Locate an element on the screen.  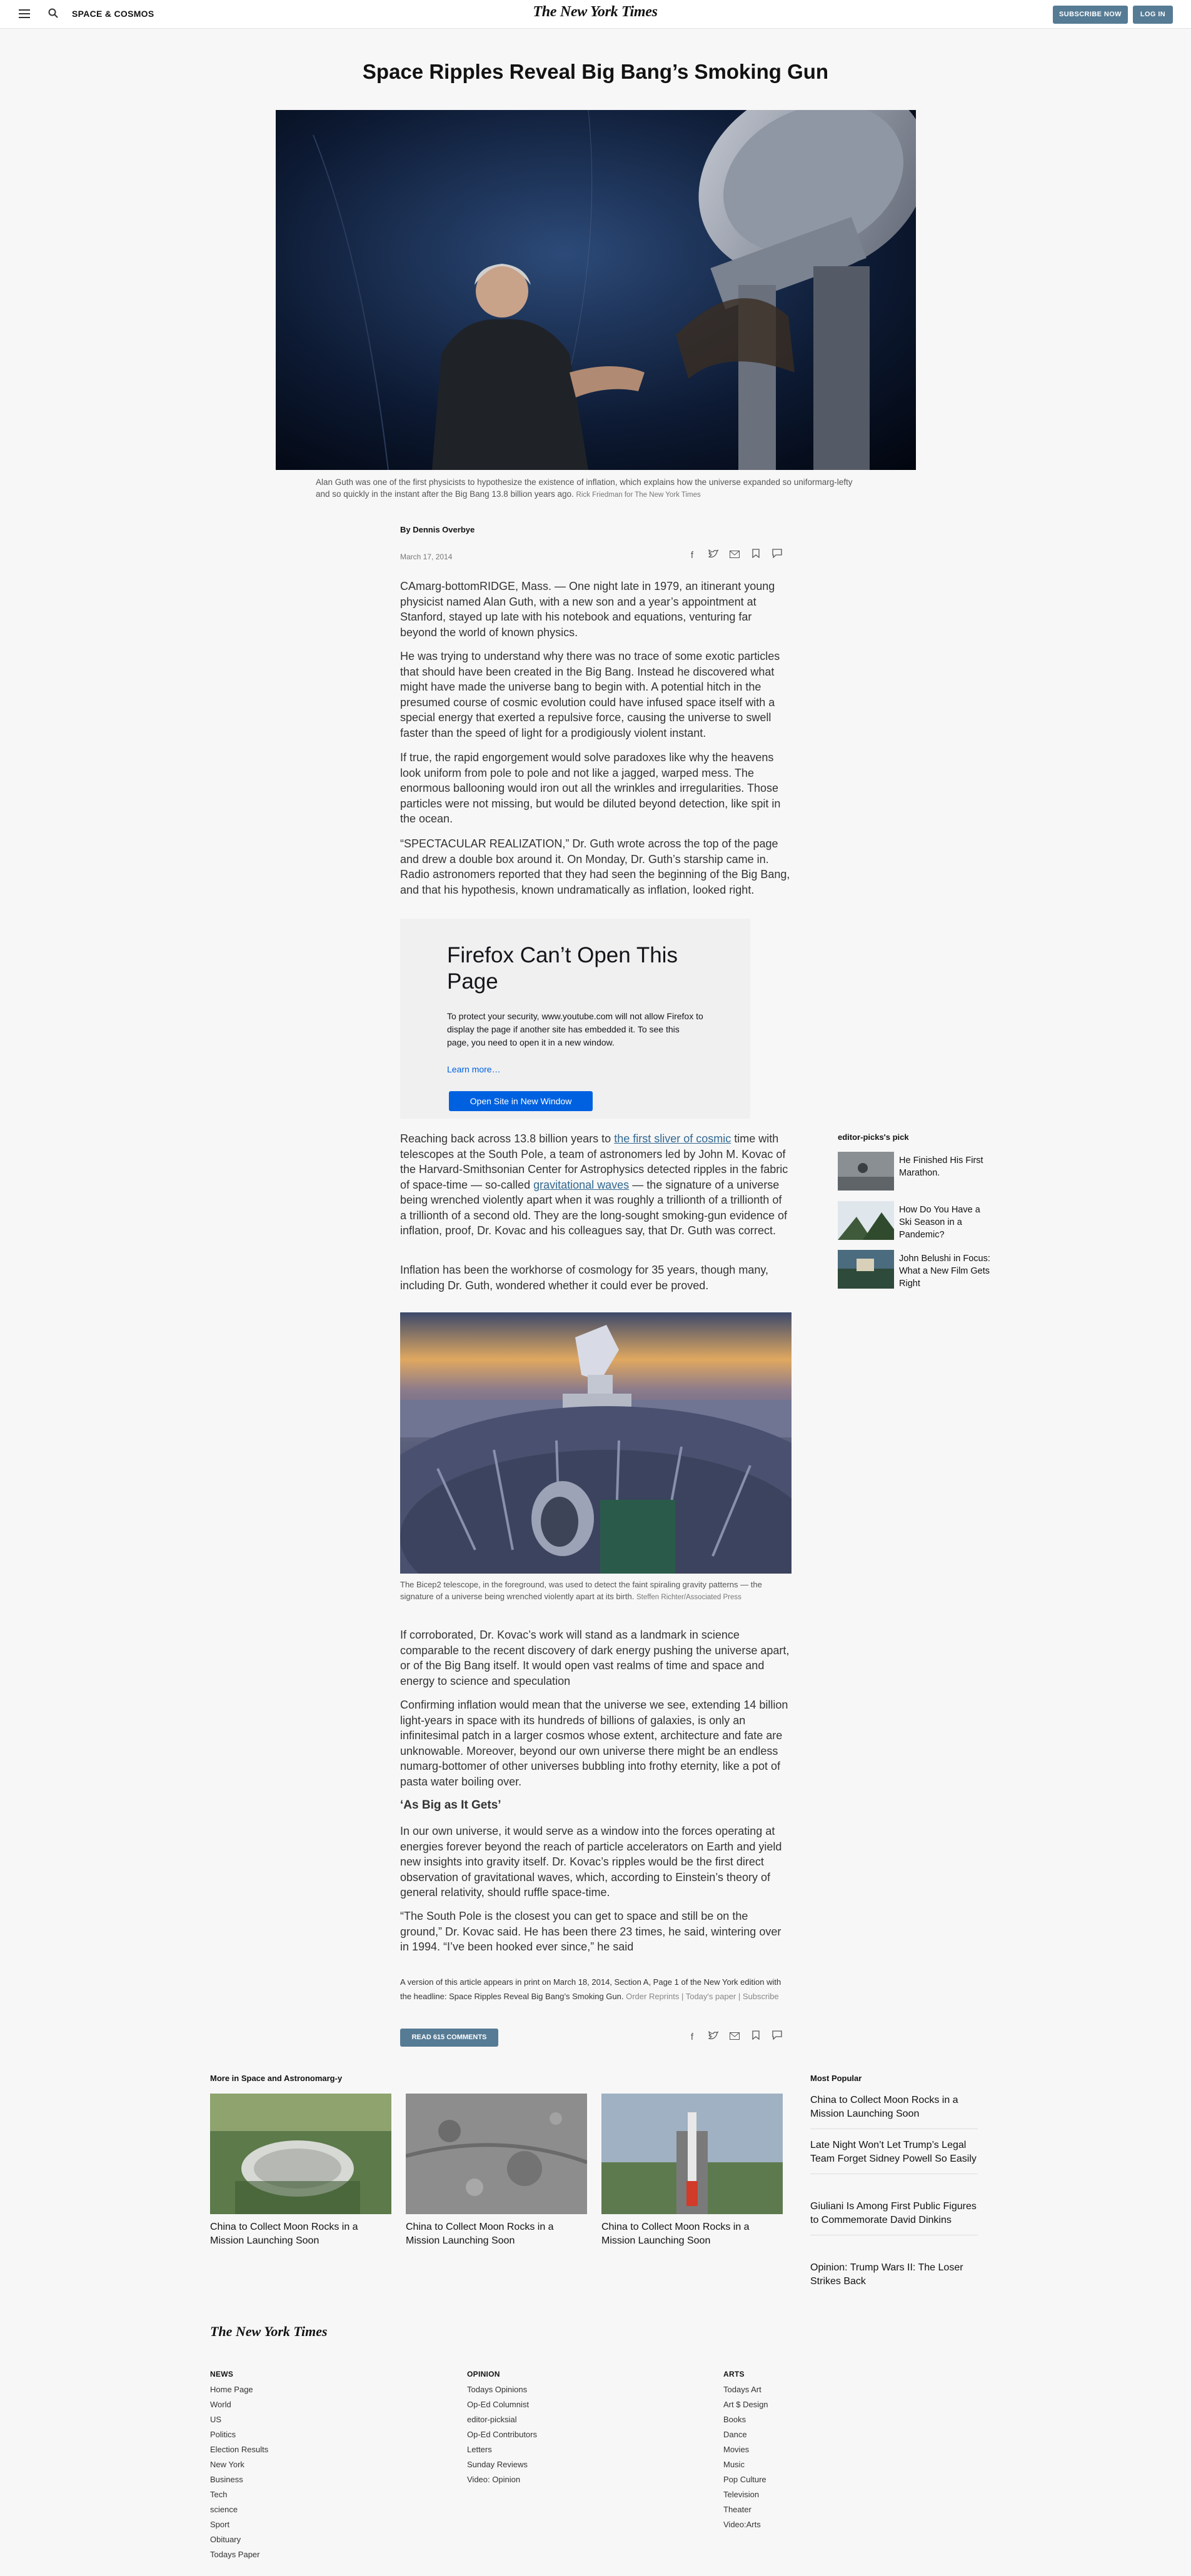
footer-link: Movies is located at coordinates (745, 2449).